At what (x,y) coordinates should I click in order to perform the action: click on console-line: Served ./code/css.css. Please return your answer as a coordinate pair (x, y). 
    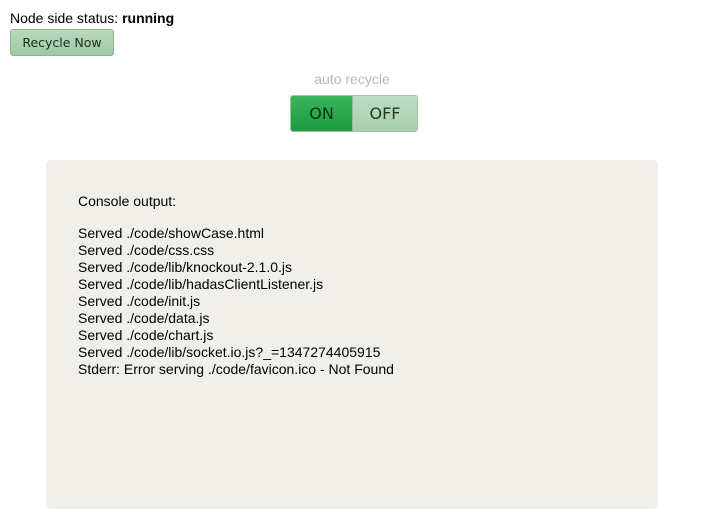
    Looking at the image, I should click on (146, 250).